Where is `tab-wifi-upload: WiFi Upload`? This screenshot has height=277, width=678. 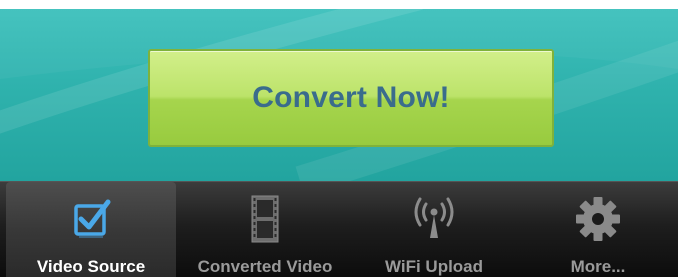 tab-wifi-upload: WiFi Upload is located at coordinates (434, 229).